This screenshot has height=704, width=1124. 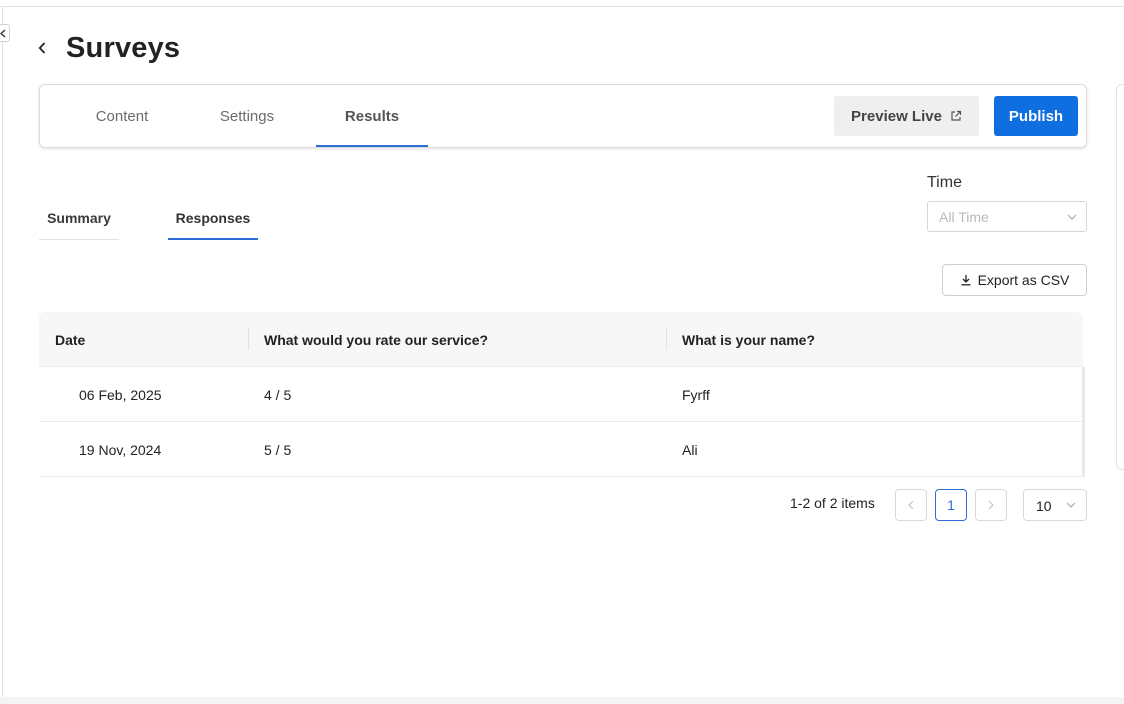 I want to click on export-csv-button: Export as CSV, so click(x=1014, y=280).